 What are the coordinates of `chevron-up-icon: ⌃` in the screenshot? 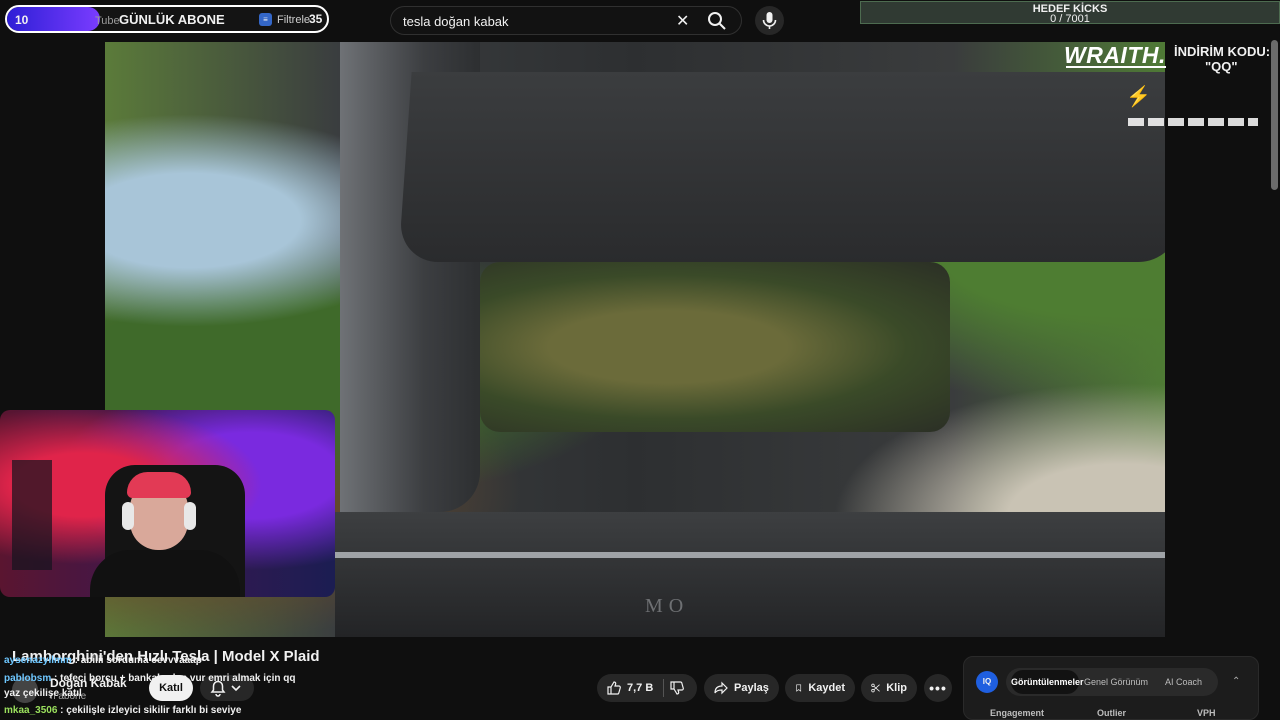 It's located at (1236, 681).